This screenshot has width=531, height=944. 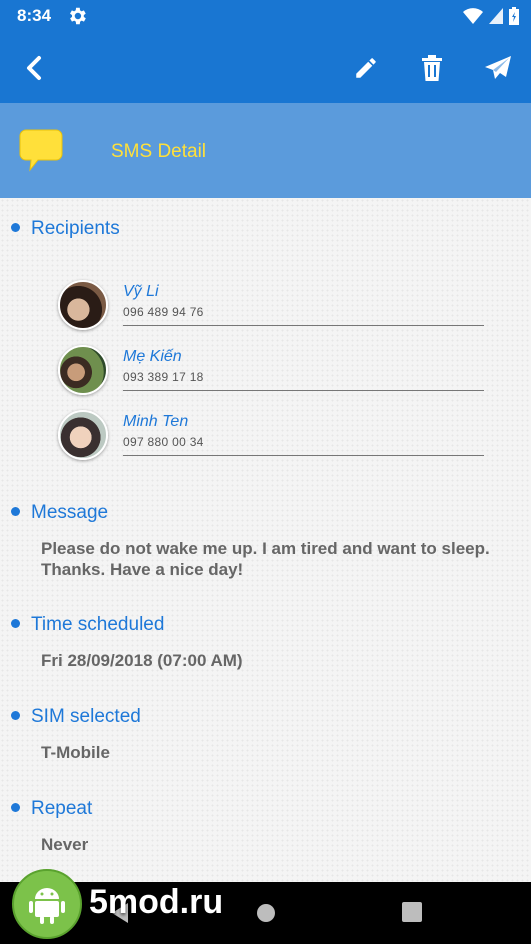 I want to click on sim-selected-value: T-Mobile, so click(x=75, y=752).